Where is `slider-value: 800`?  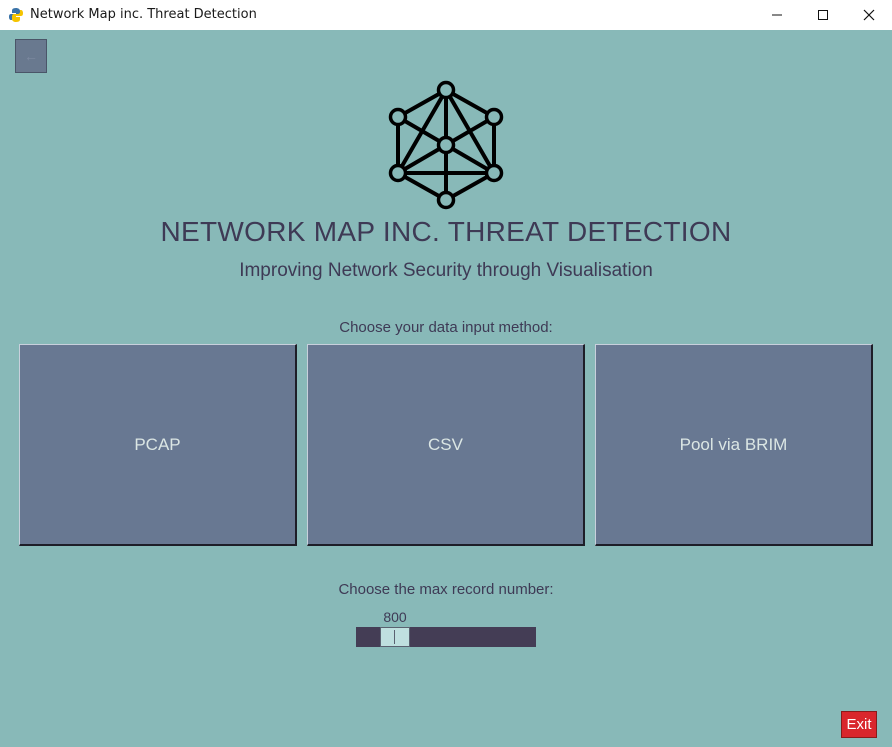 slider-value: 800 is located at coordinates (395, 617).